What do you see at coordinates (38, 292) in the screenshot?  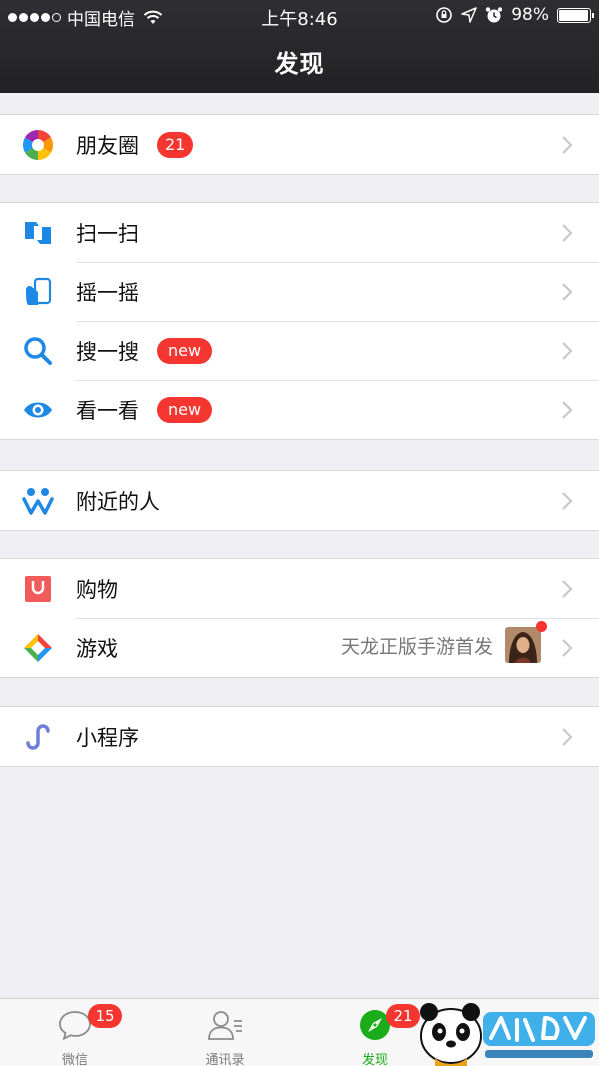 I see `shake-icon` at bounding box center [38, 292].